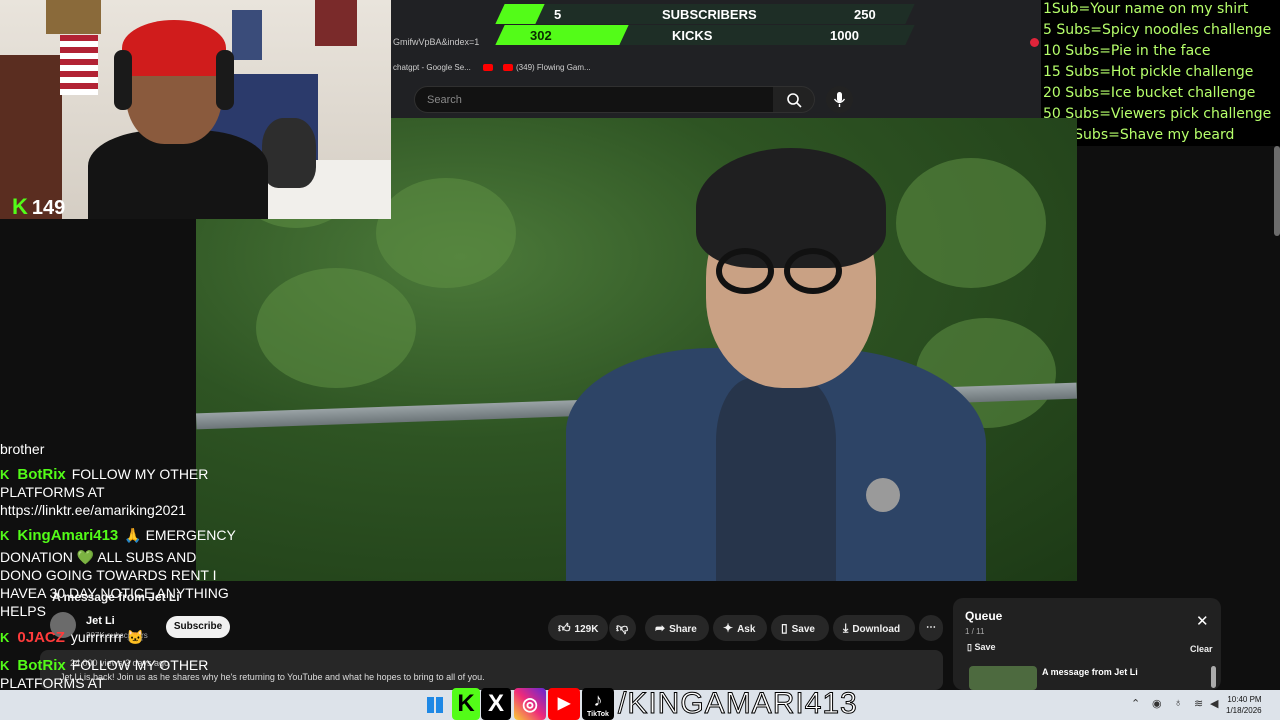 This screenshot has width=1280, height=720. I want to click on tiktok-label: TikTok, so click(598, 714).